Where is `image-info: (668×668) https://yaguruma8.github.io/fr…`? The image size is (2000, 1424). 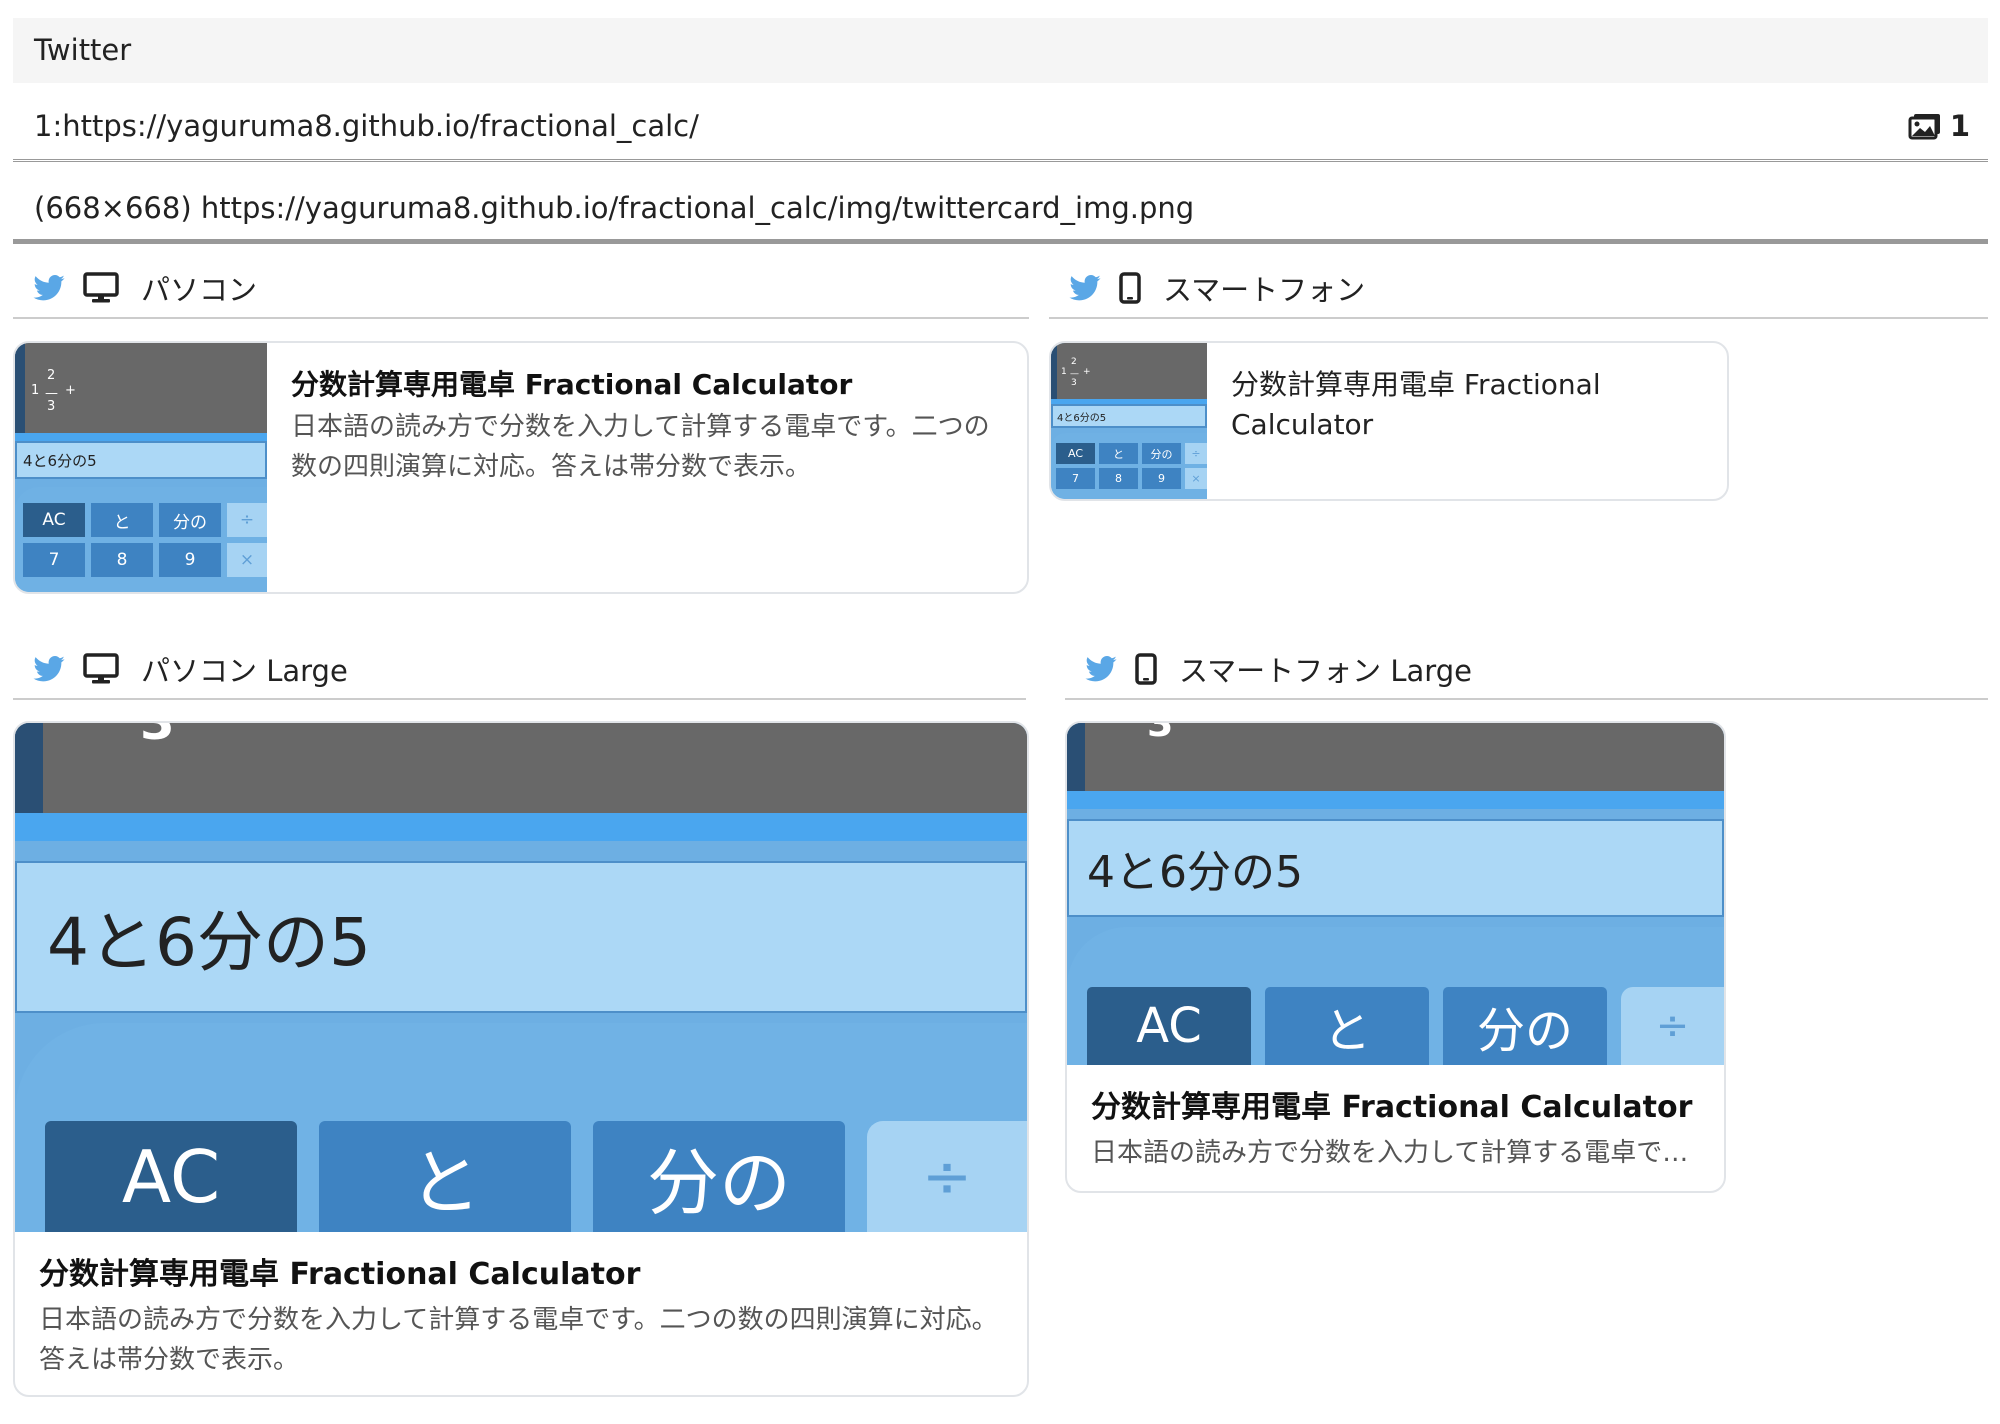 image-info: (668×668) https://yaguruma8.github.io/fr… is located at coordinates (1000, 208).